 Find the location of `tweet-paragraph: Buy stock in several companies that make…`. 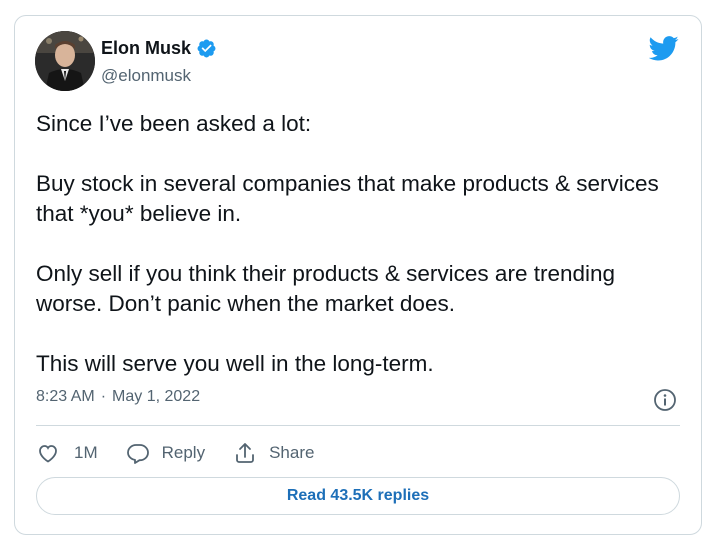

tweet-paragraph: Buy stock in several companies that make… is located at coordinates (347, 198).